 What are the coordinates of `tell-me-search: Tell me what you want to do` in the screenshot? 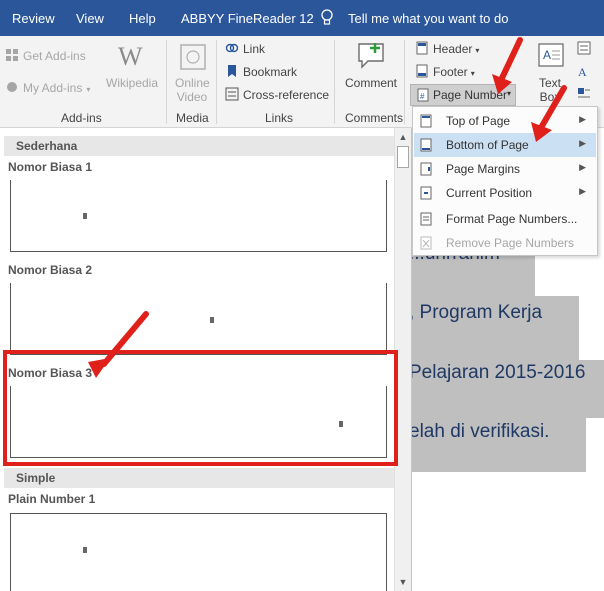 It's located at (428, 18).